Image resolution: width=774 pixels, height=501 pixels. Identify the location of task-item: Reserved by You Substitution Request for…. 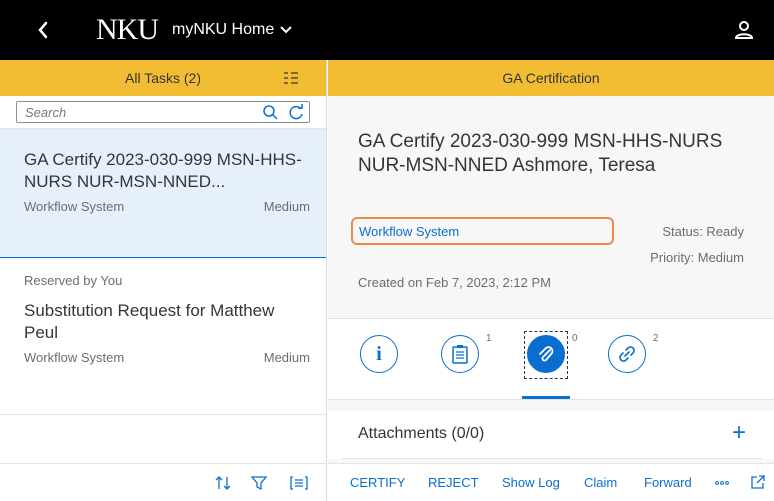
(163, 337).